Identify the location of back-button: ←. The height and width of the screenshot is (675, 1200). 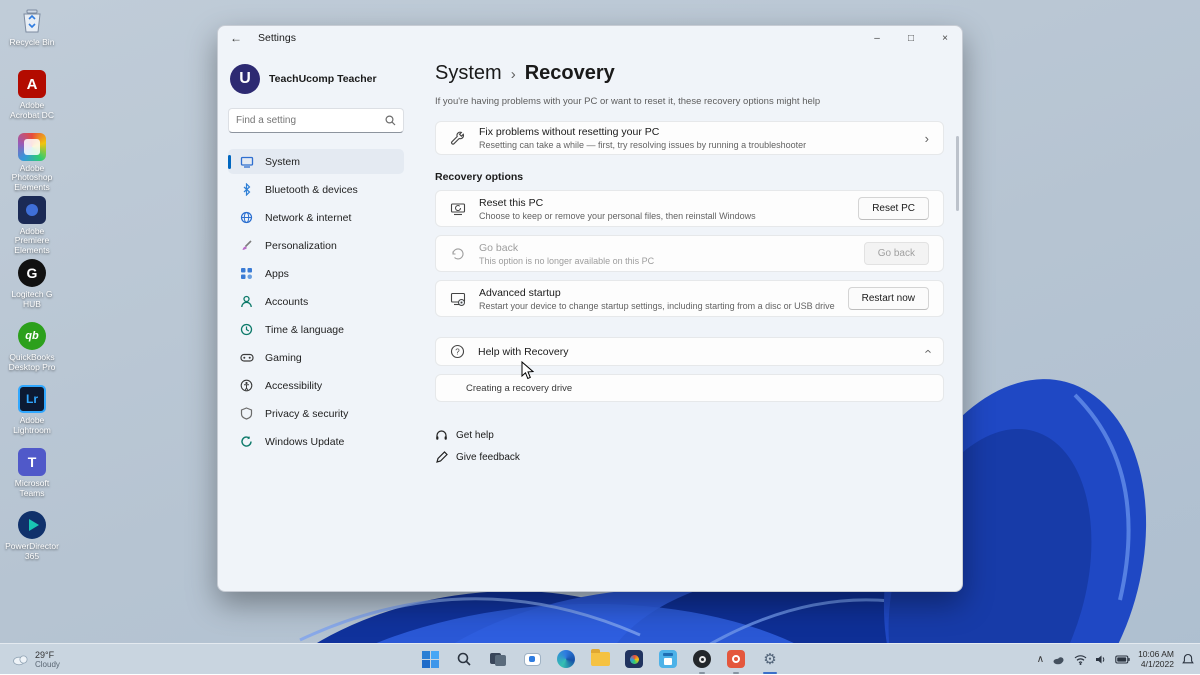
(240, 38).